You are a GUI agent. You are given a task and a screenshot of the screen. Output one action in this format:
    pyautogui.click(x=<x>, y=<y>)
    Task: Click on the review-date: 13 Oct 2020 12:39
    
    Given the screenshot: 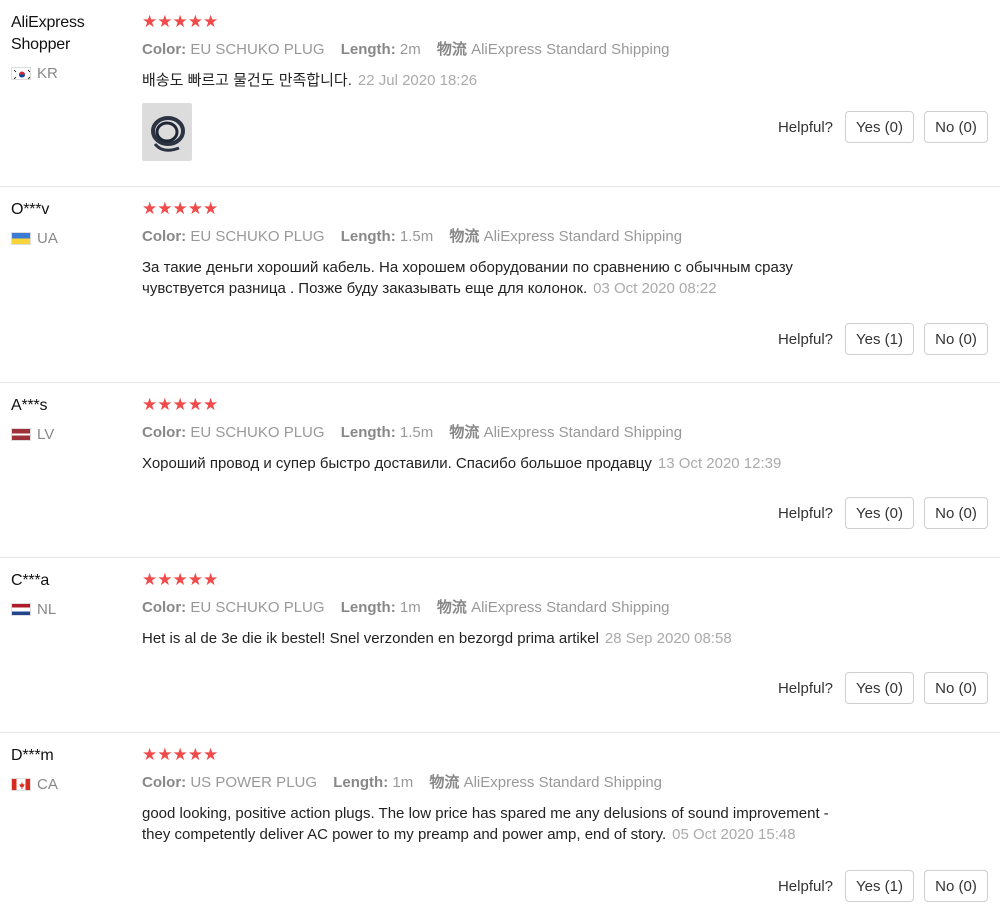 What is the action you would take?
    pyautogui.click(x=719, y=463)
    